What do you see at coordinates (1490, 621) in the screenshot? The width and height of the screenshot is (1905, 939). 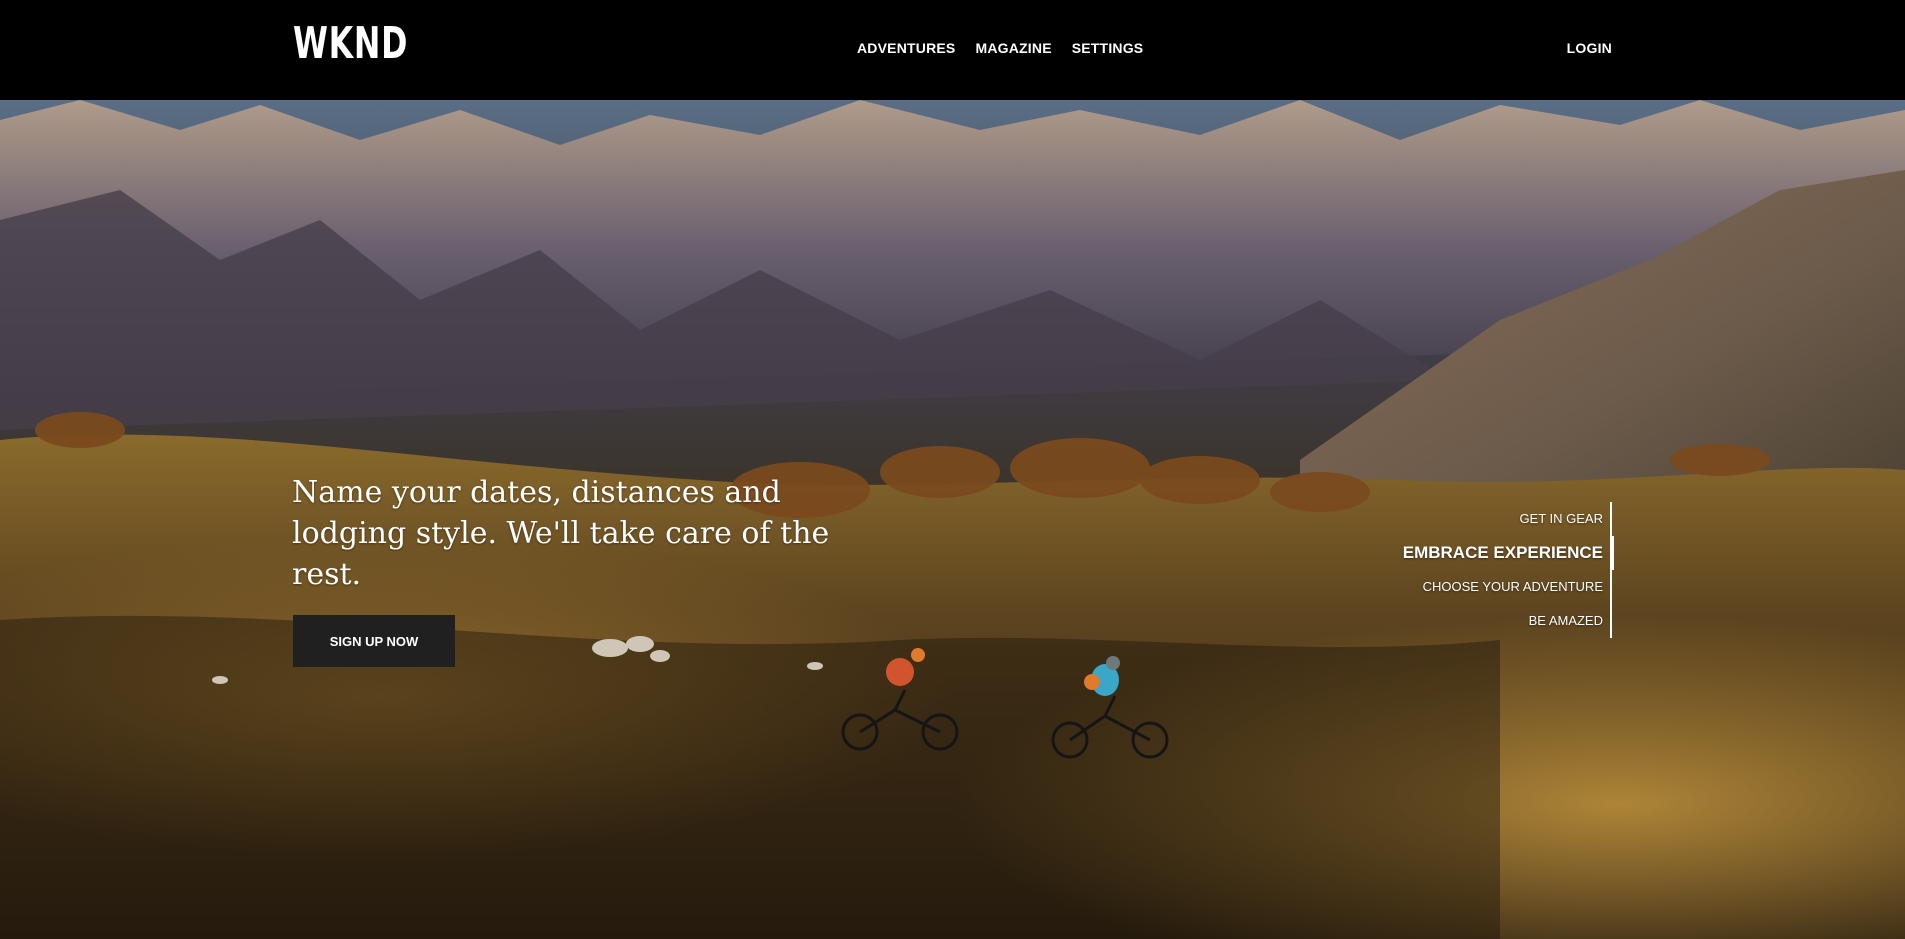 I see `step-be-amazed: BE AMAZED` at bounding box center [1490, 621].